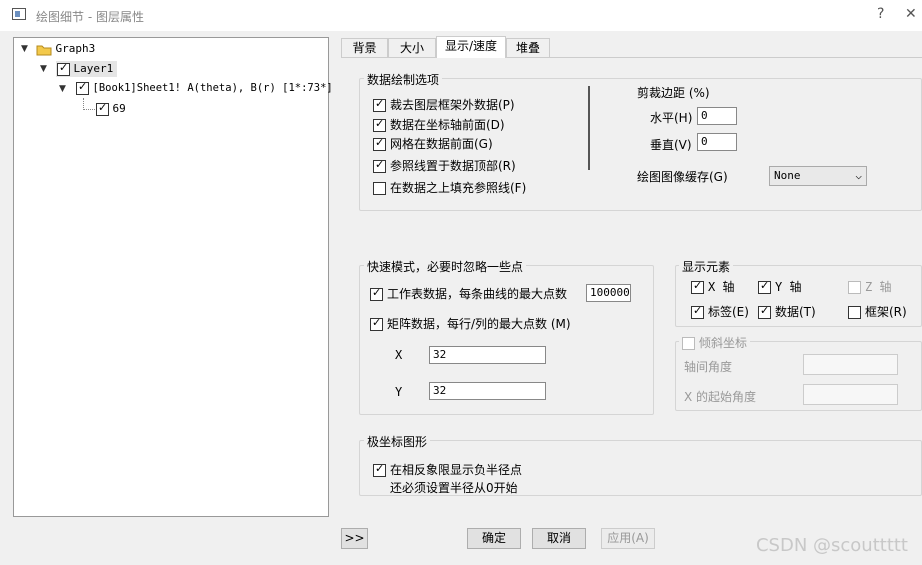  What do you see at coordinates (479, 324) in the screenshot?
I see `option-label: 矩阵数据，每行/列的最大点数 (M)` at bounding box center [479, 324].